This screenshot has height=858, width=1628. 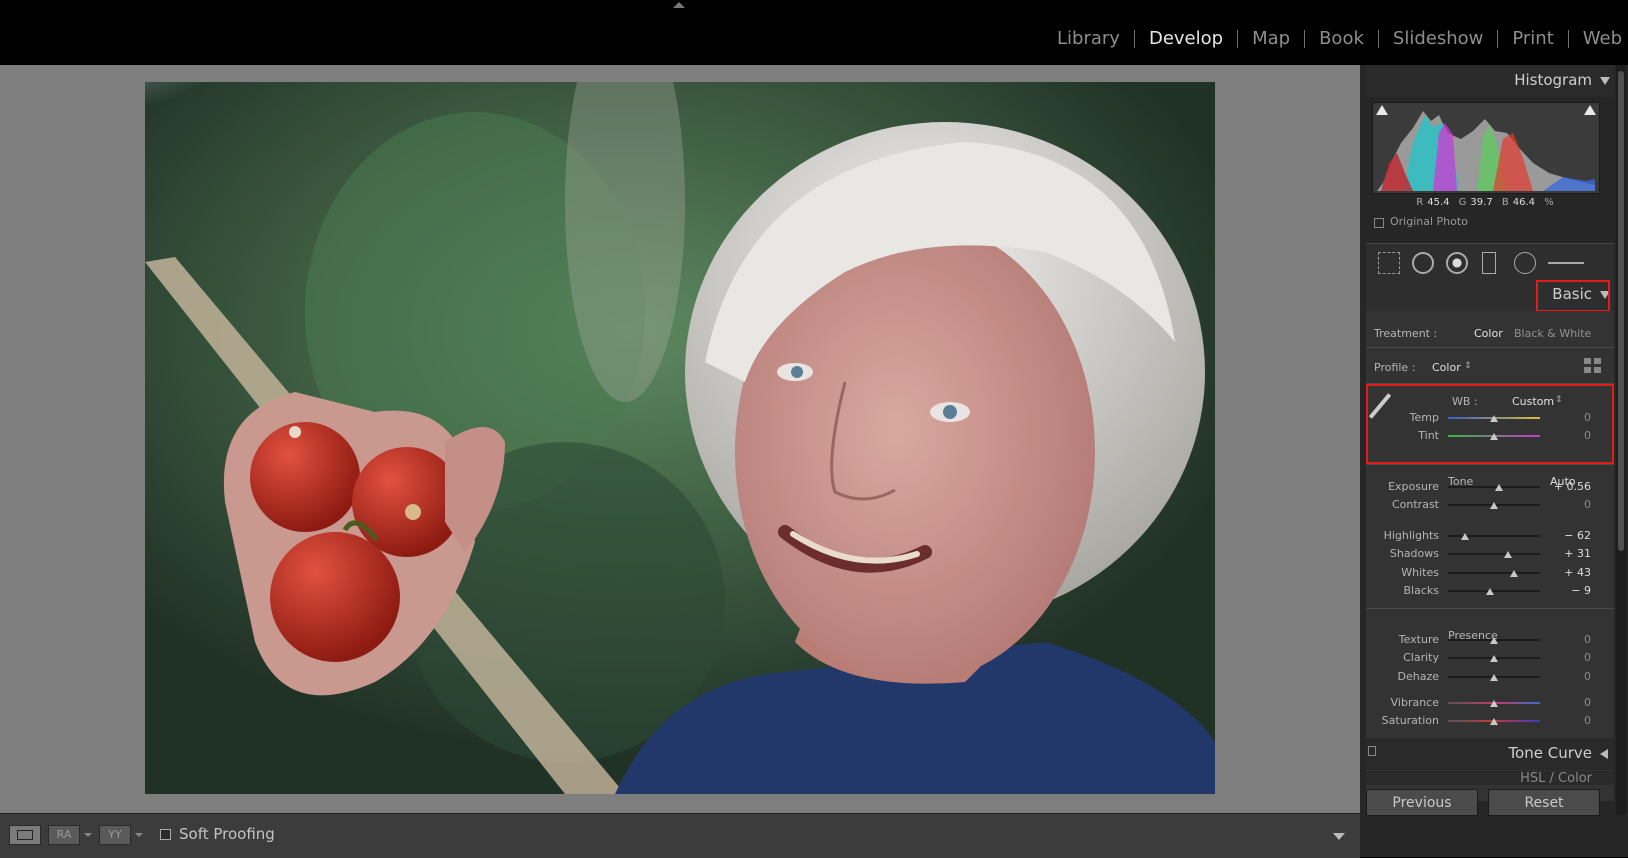 I want to click on g-value: 39.7, so click(x=1481, y=202).